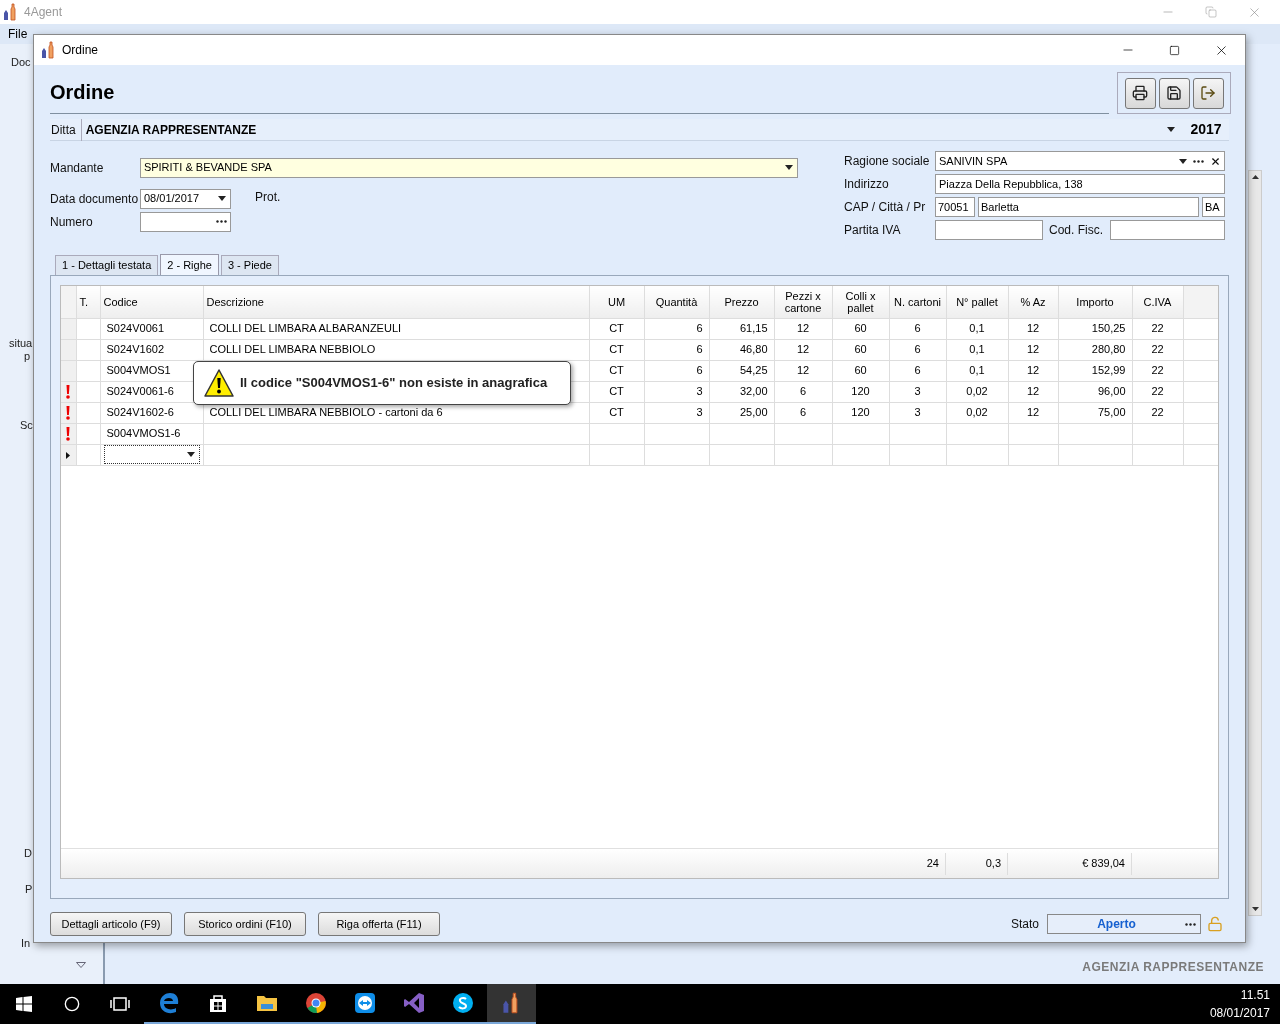  What do you see at coordinates (1174, 50) in the screenshot?
I see `maximize-icon` at bounding box center [1174, 50].